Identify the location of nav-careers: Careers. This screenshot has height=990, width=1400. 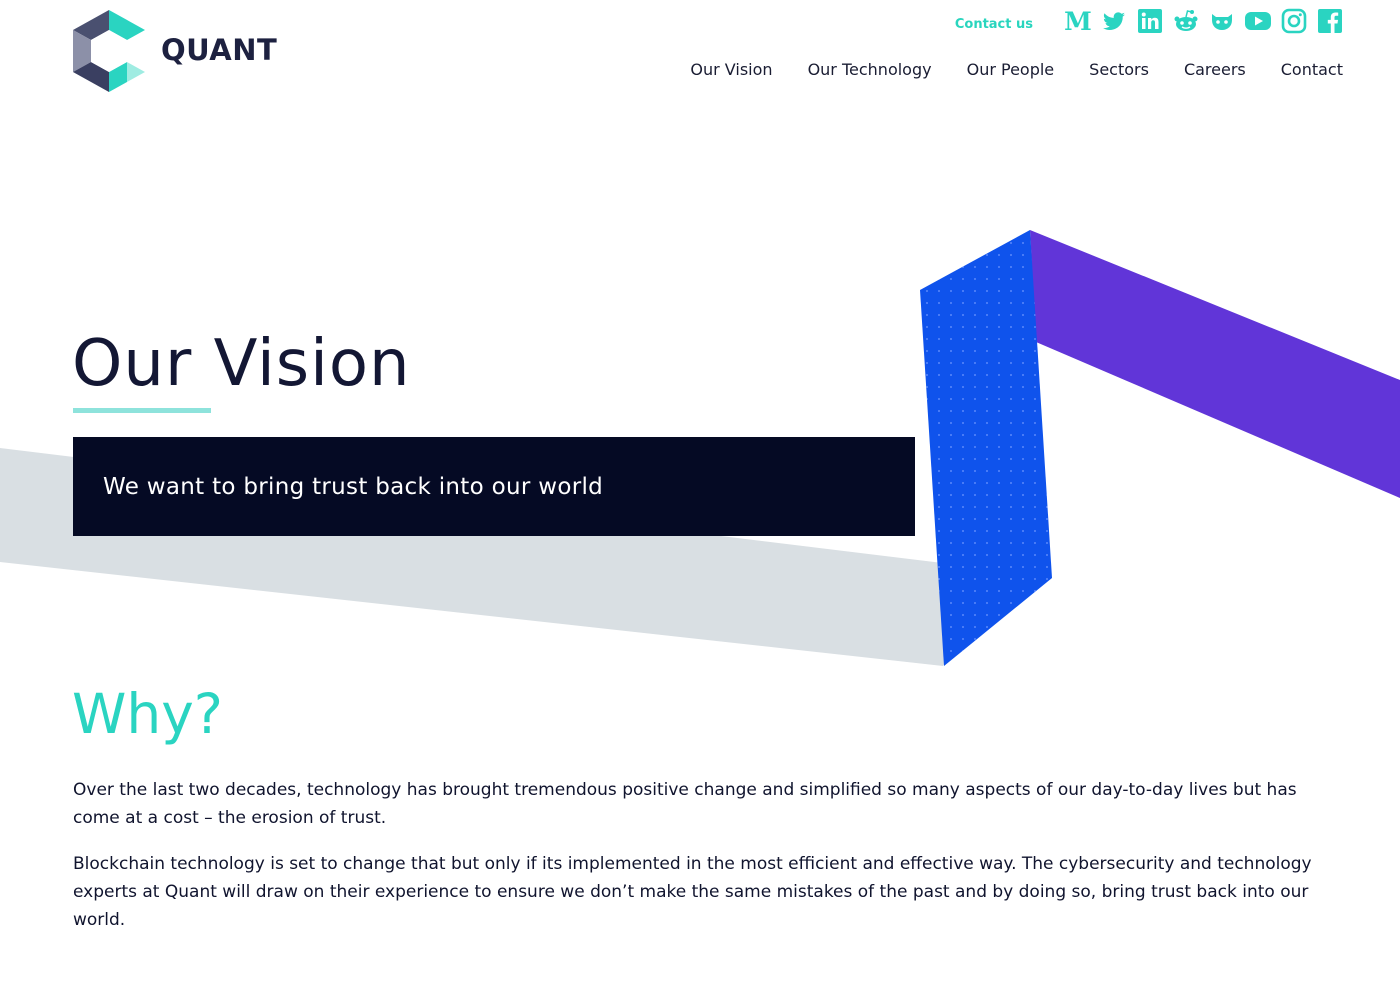
(1215, 69).